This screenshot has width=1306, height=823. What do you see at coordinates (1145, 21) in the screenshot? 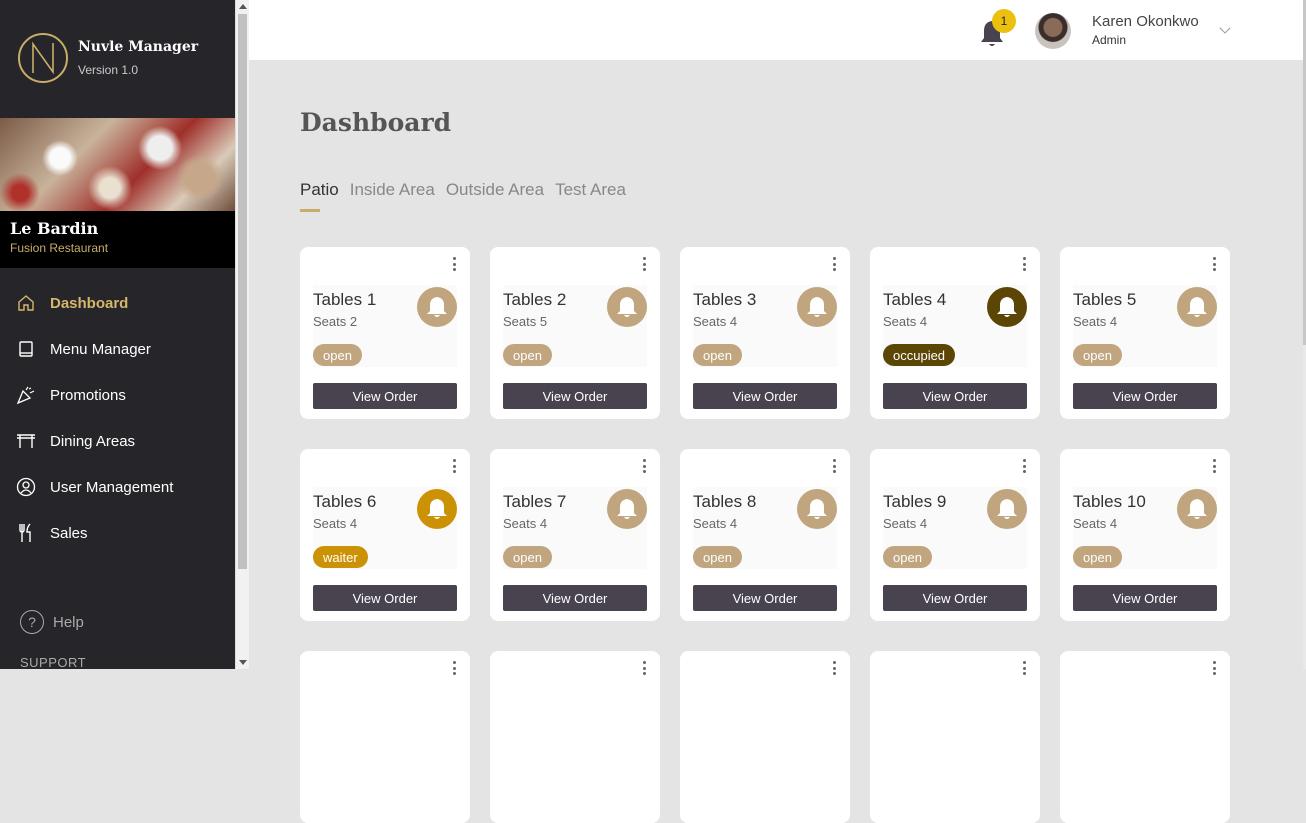
I see `user-name: Karen Okonkwo` at bounding box center [1145, 21].